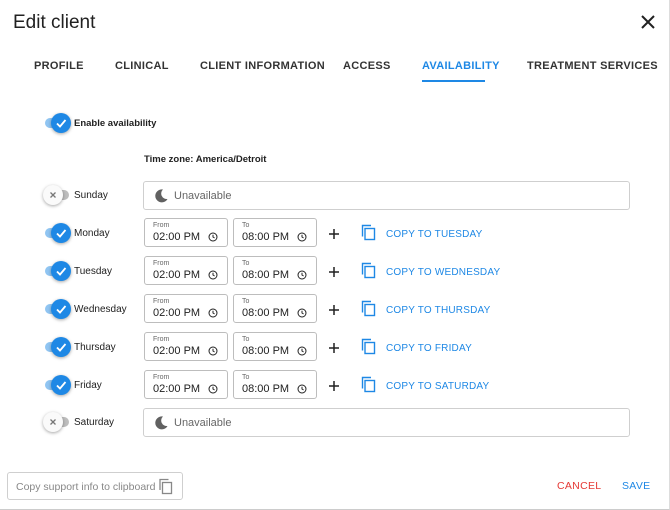 This screenshot has width=670, height=510. Describe the element at coordinates (386, 422) in the screenshot. I see `unavailable-field-saturday: Unavailable` at that location.